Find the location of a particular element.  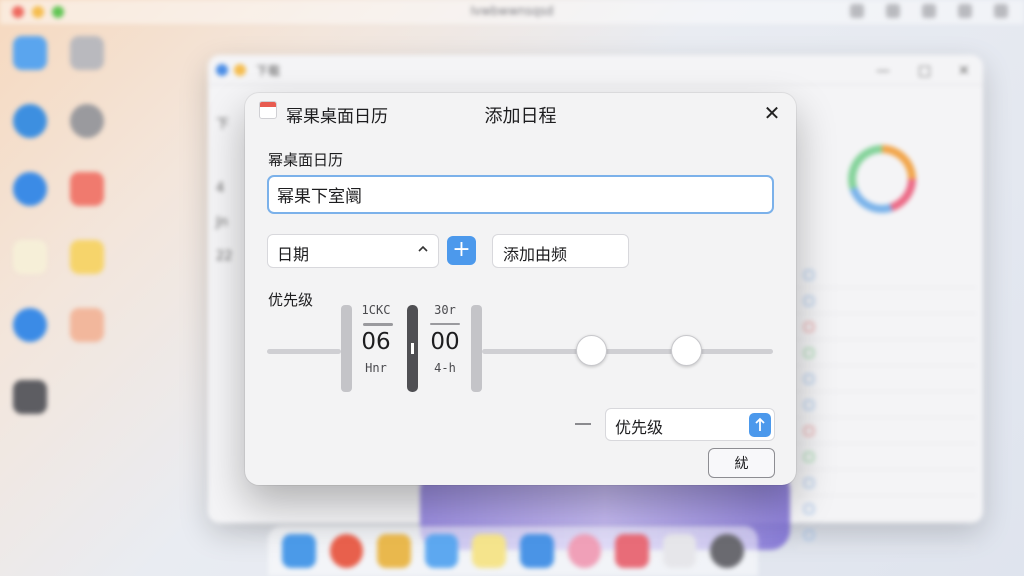

title-section-label: 幂桌面日历 is located at coordinates (306, 160).